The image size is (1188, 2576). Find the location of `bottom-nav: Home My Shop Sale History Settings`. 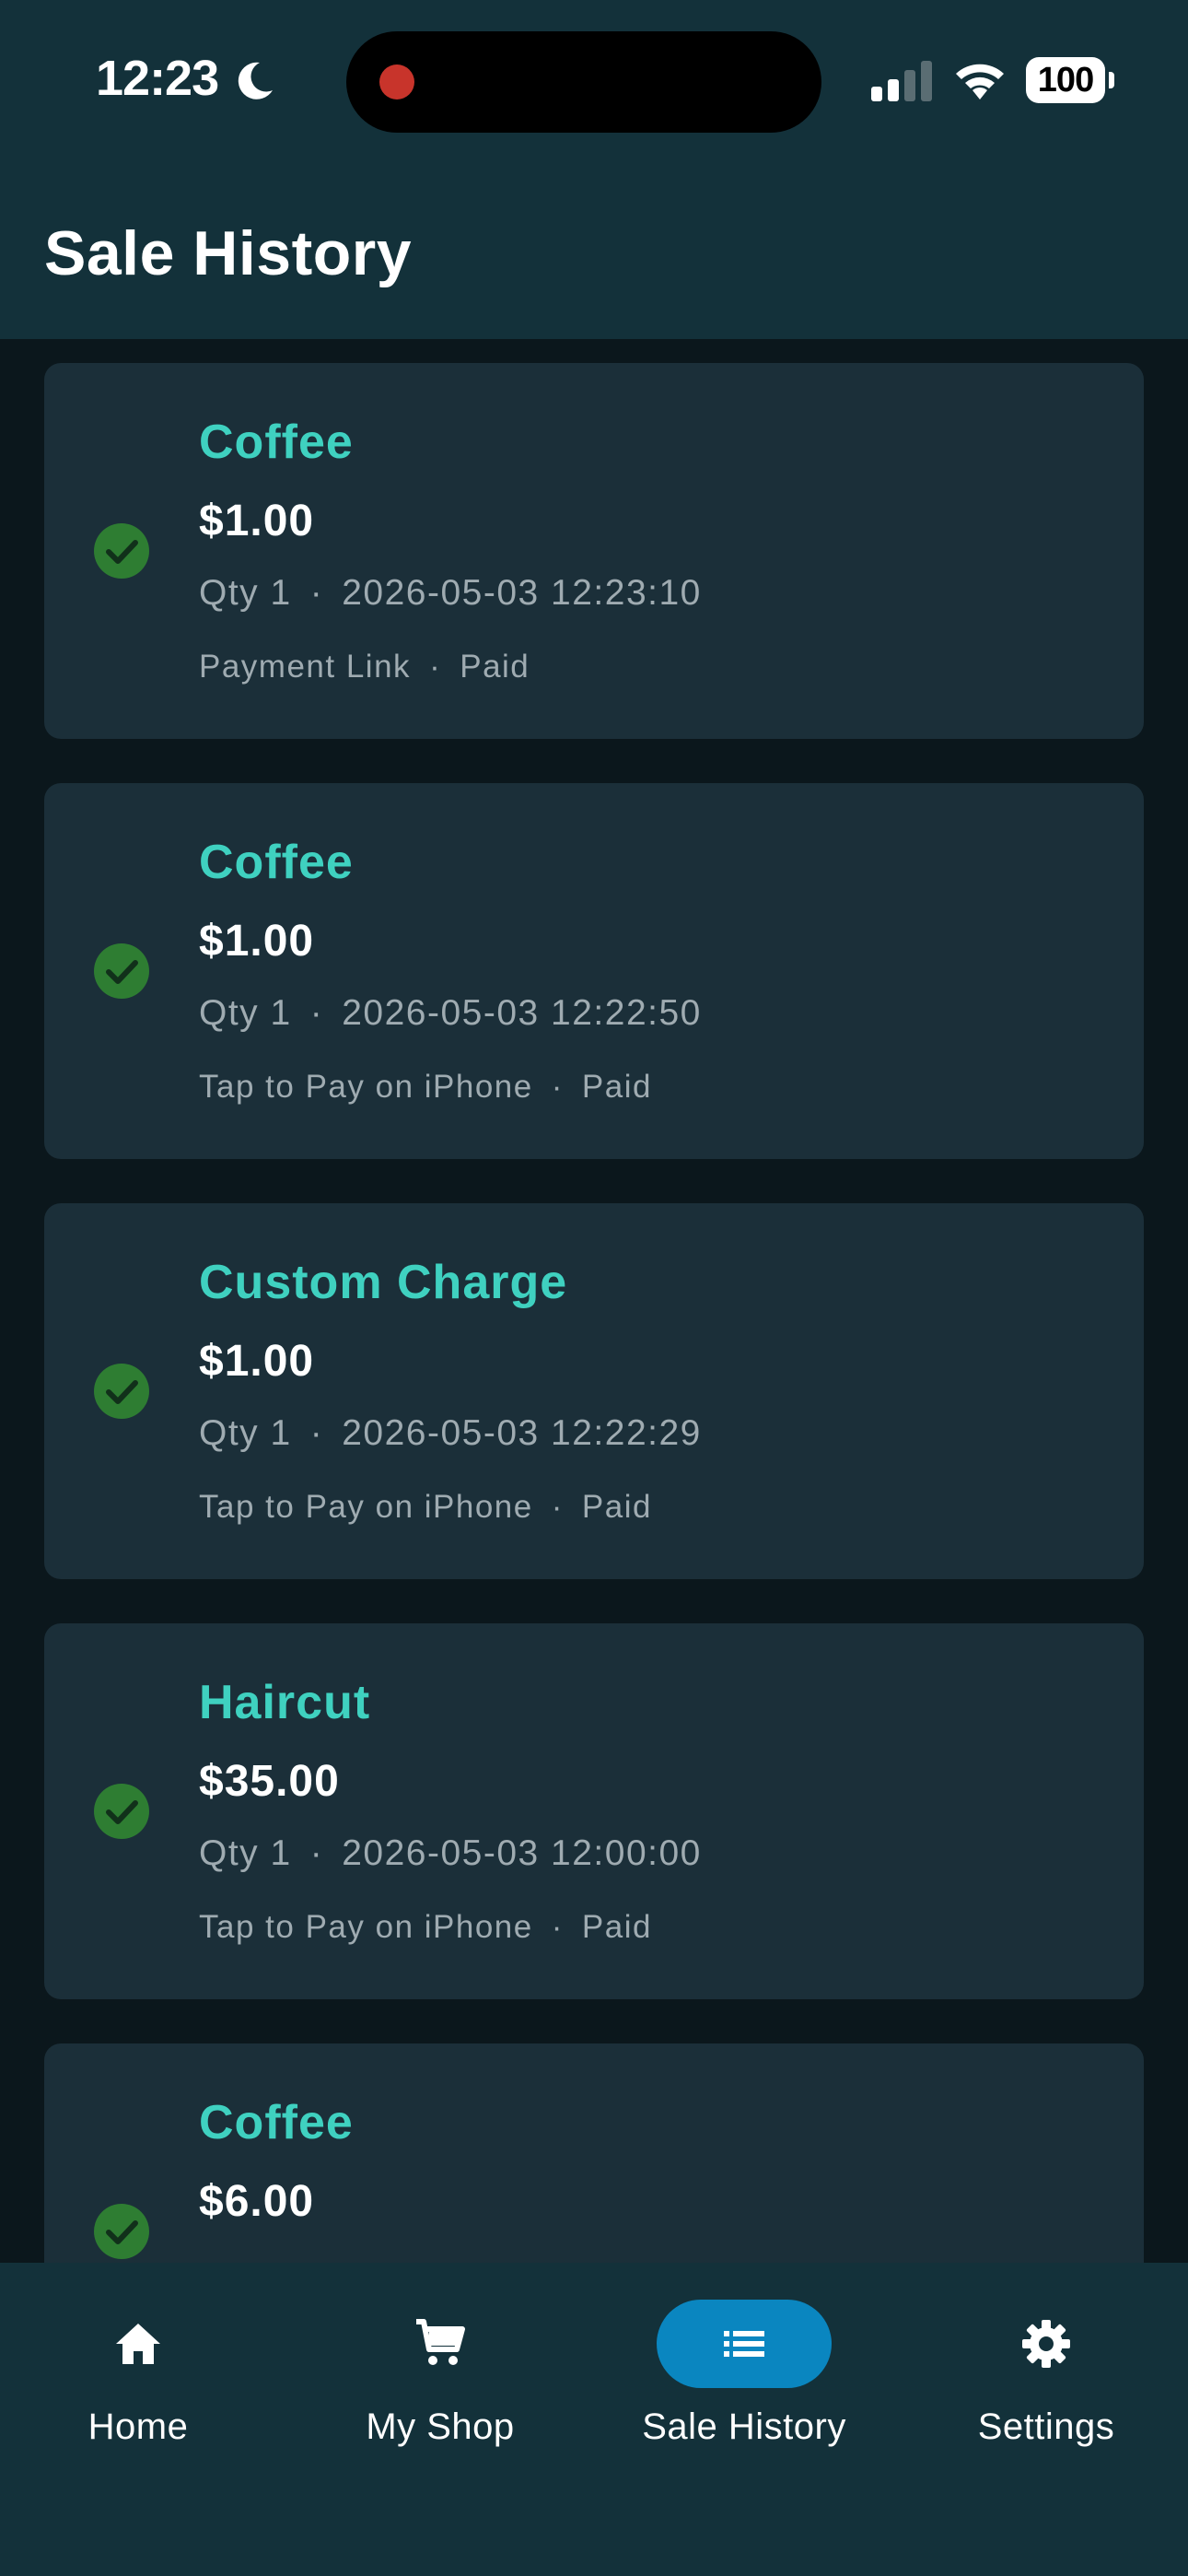

bottom-nav: Home My Shop Sale History Settings is located at coordinates (594, 2419).